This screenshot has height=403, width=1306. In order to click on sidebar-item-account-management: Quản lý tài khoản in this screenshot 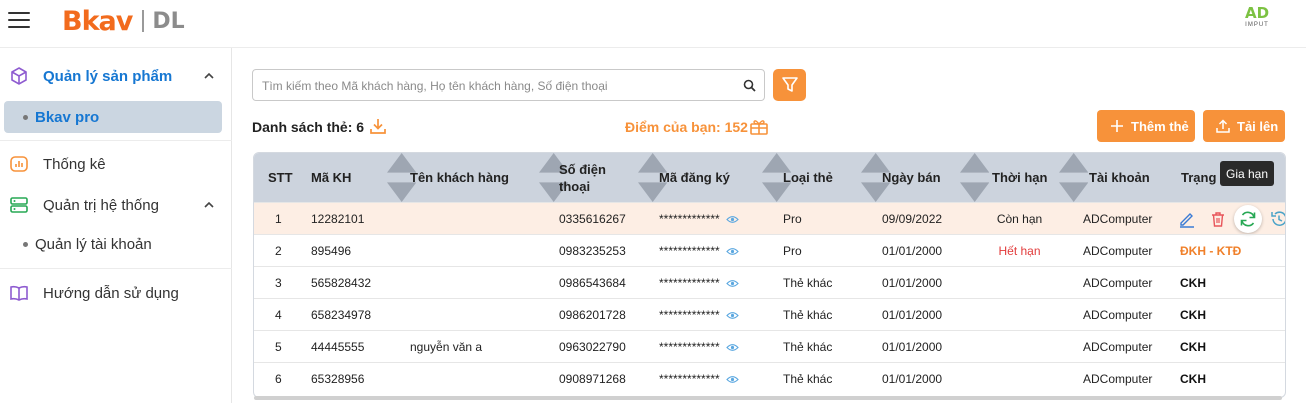, I will do `click(113, 244)`.